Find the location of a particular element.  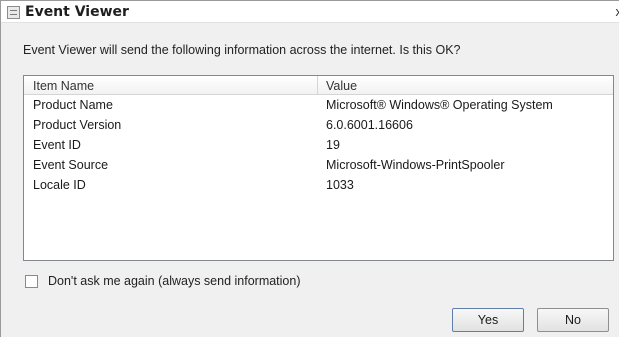

item-name-cell: Product Name is located at coordinates (73, 105).